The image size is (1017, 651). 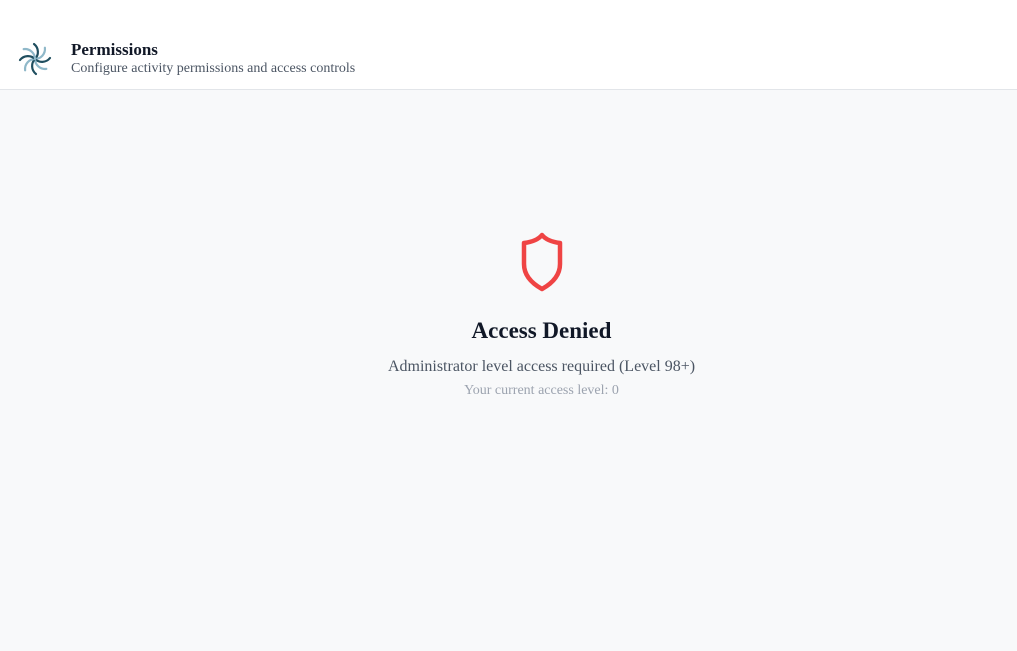 I want to click on shield-icon, so click(x=542, y=262).